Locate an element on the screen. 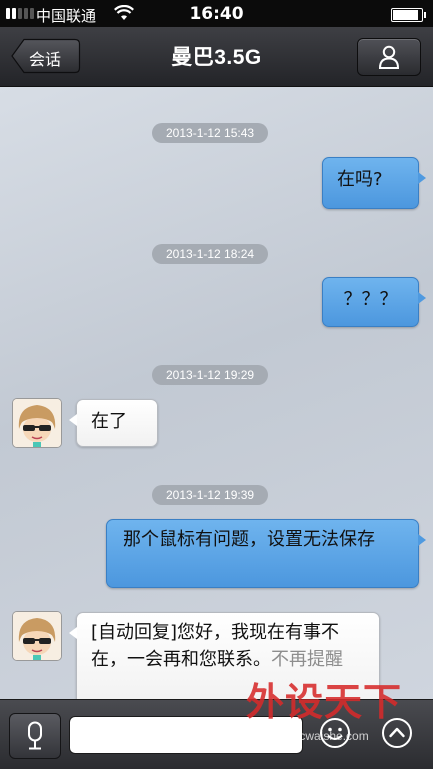 The image size is (433, 769). outgoing-message-bubble: 那个鼠标有问题，设置无法保存 is located at coordinates (266, 553).